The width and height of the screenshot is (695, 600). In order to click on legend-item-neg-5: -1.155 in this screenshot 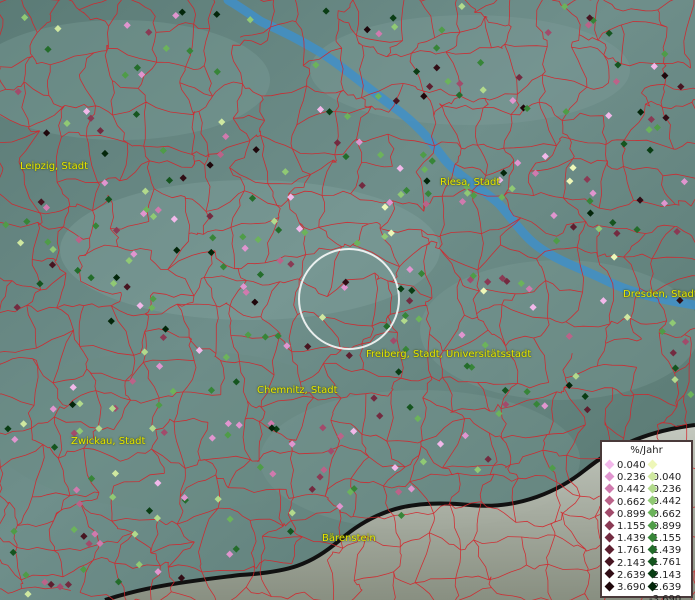, I will do `click(669, 532)`.